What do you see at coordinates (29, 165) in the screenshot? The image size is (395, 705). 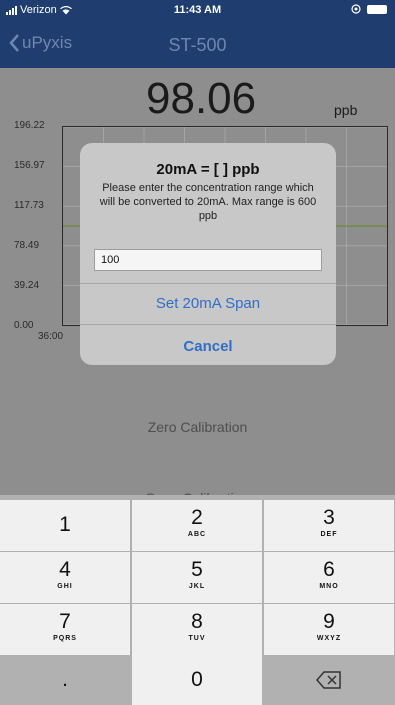 I see `y-axis-tick-label: 156.97` at bounding box center [29, 165].